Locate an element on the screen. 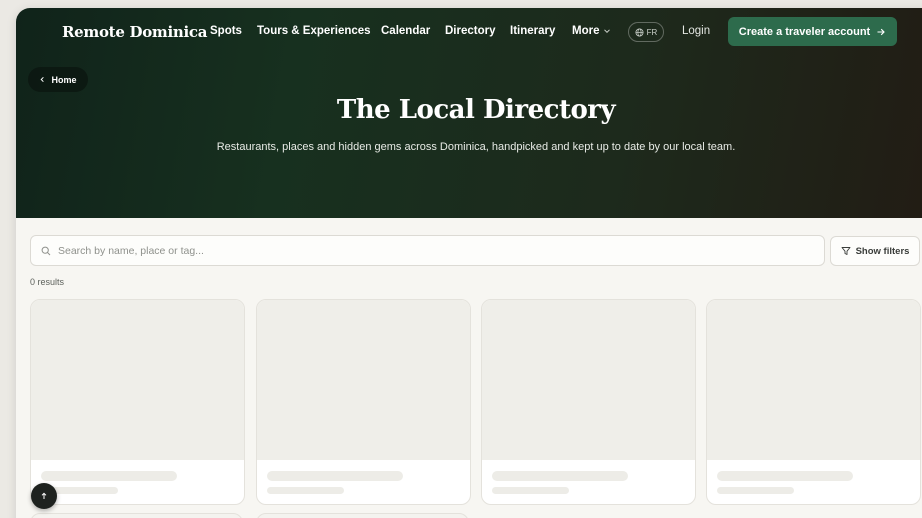 The image size is (922, 518). back-home-label: Home is located at coordinates (64, 79).